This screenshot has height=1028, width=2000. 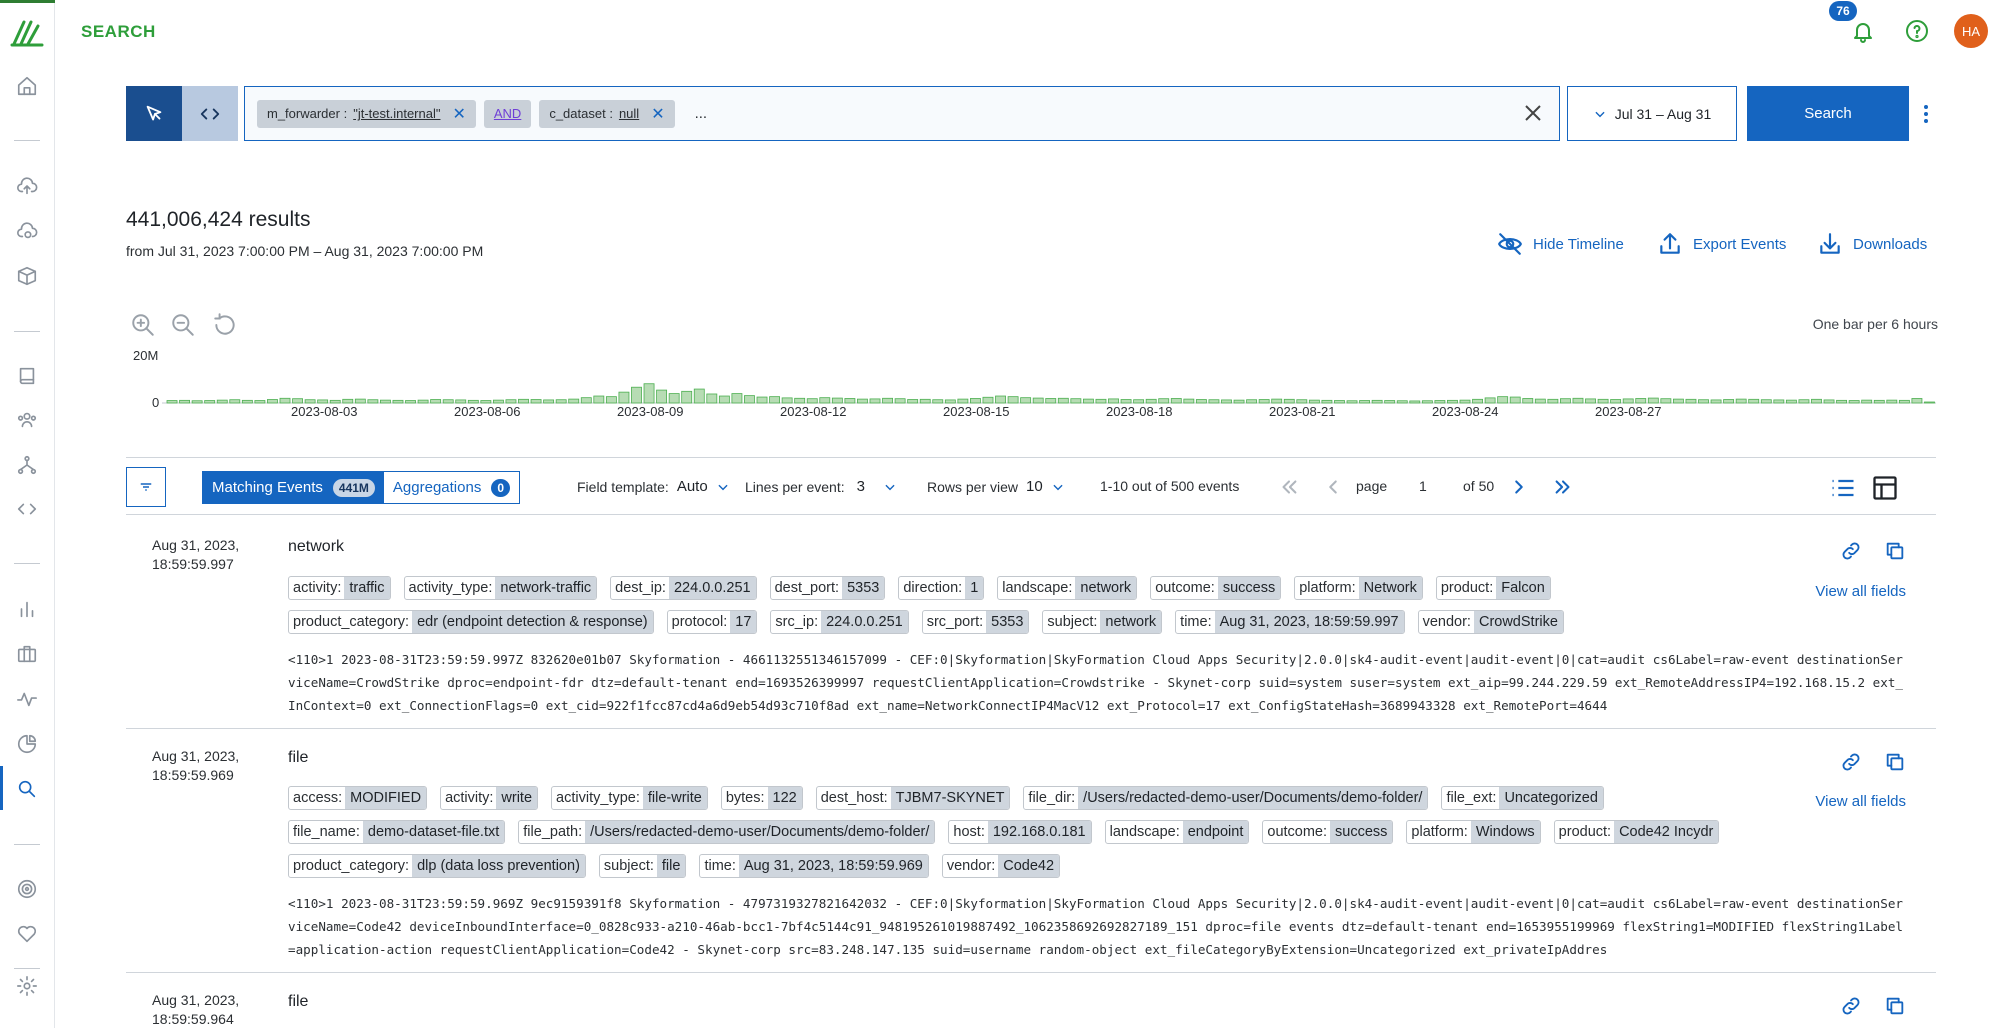 What do you see at coordinates (1493, 588) in the screenshot?
I see `field-chip: product: Falcon` at bounding box center [1493, 588].